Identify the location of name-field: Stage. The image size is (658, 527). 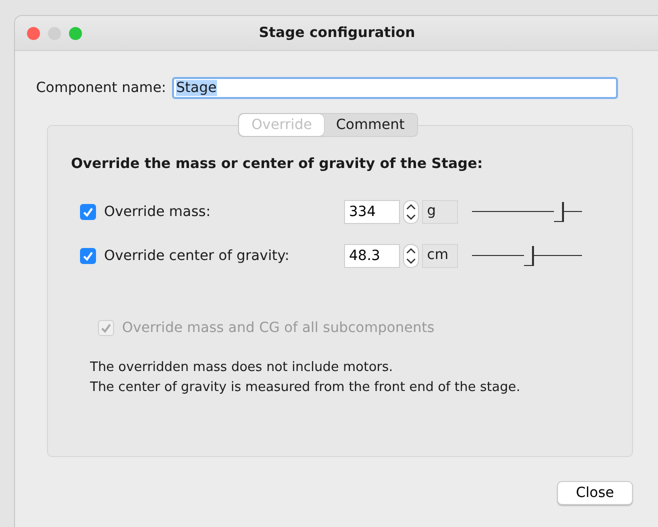
(395, 88).